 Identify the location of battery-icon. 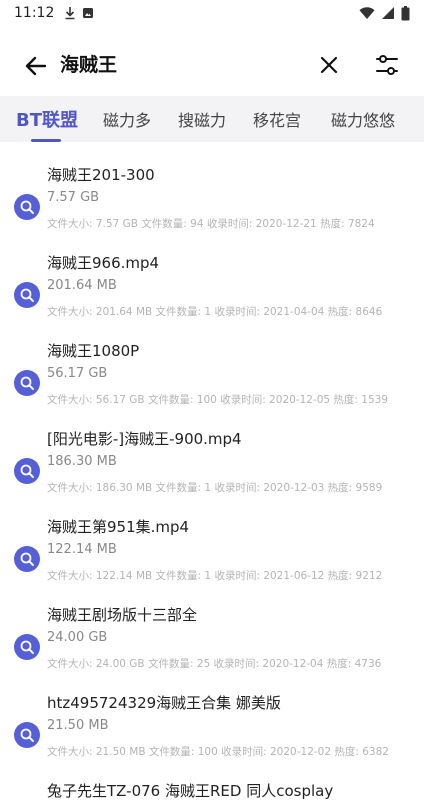
(405, 12).